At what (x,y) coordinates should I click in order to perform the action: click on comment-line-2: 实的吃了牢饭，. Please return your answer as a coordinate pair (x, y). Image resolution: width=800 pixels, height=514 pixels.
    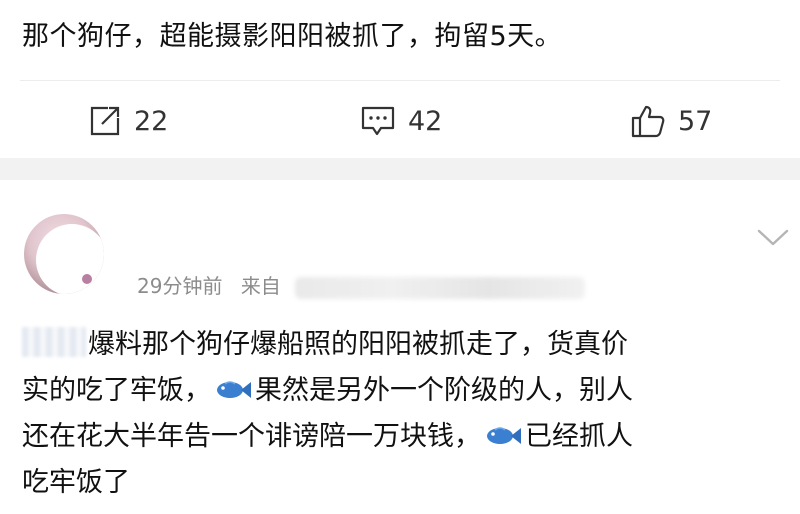
    Looking at the image, I should click on (116, 390).